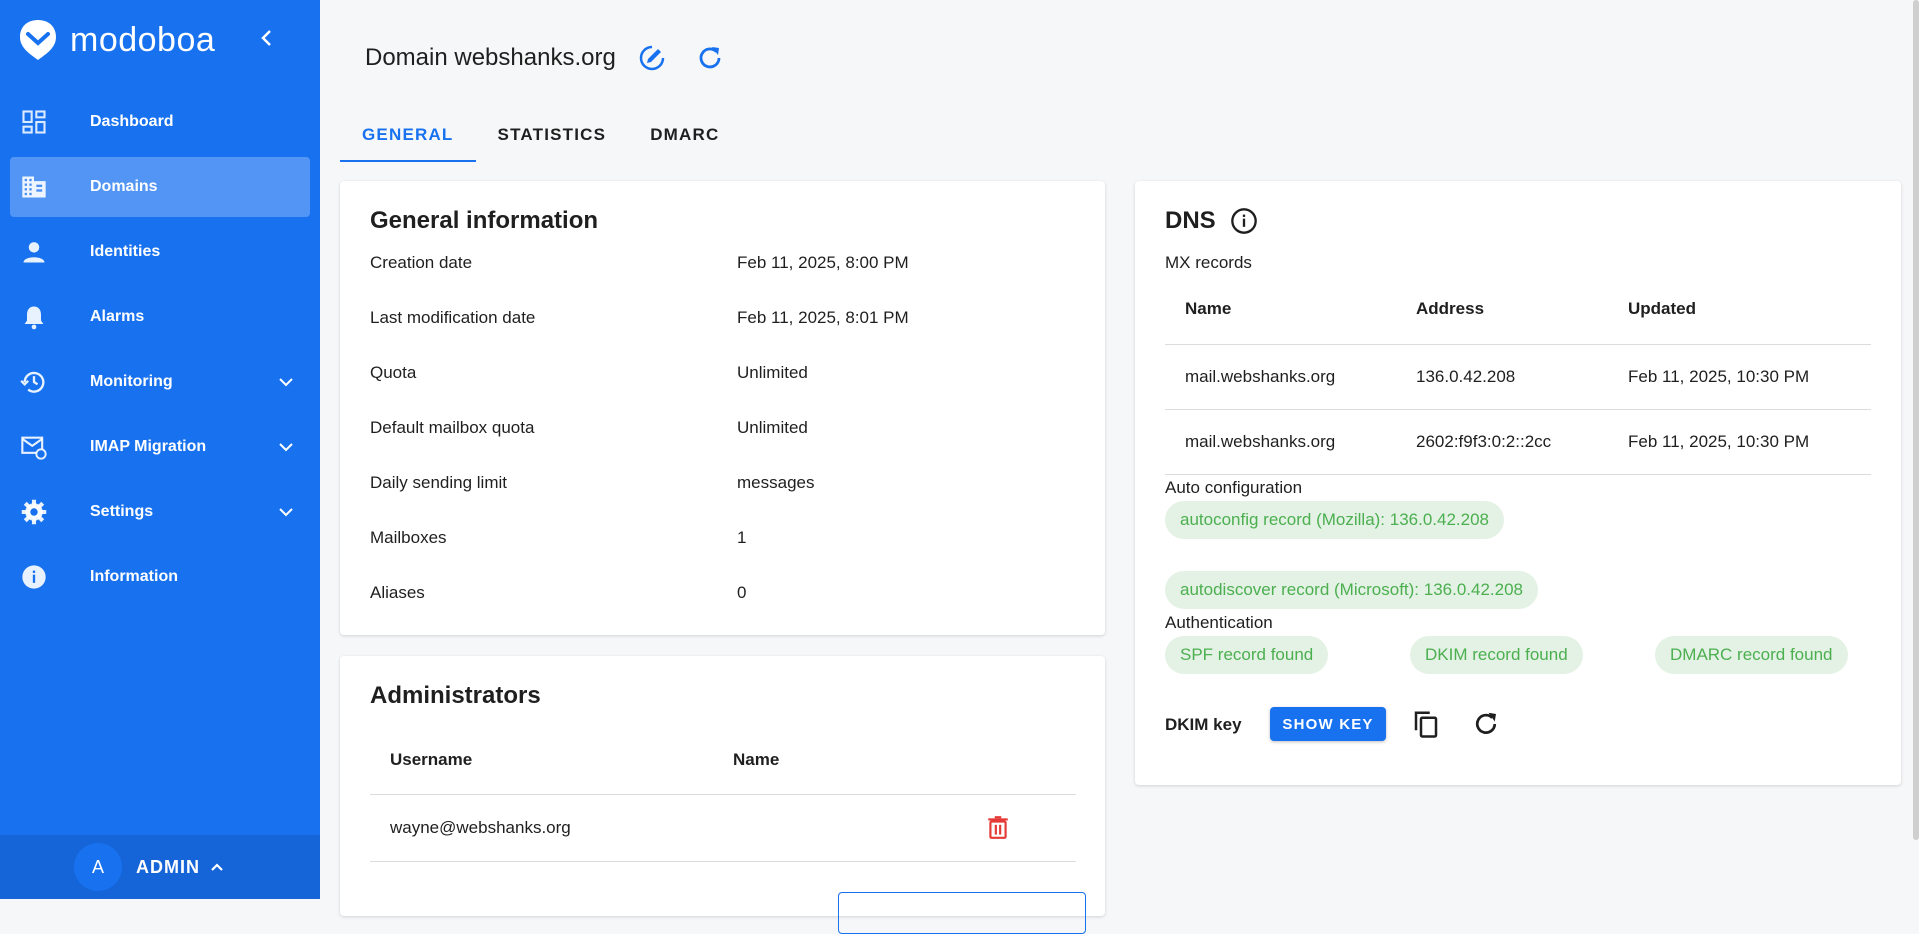  I want to click on gear-icon, so click(34, 512).